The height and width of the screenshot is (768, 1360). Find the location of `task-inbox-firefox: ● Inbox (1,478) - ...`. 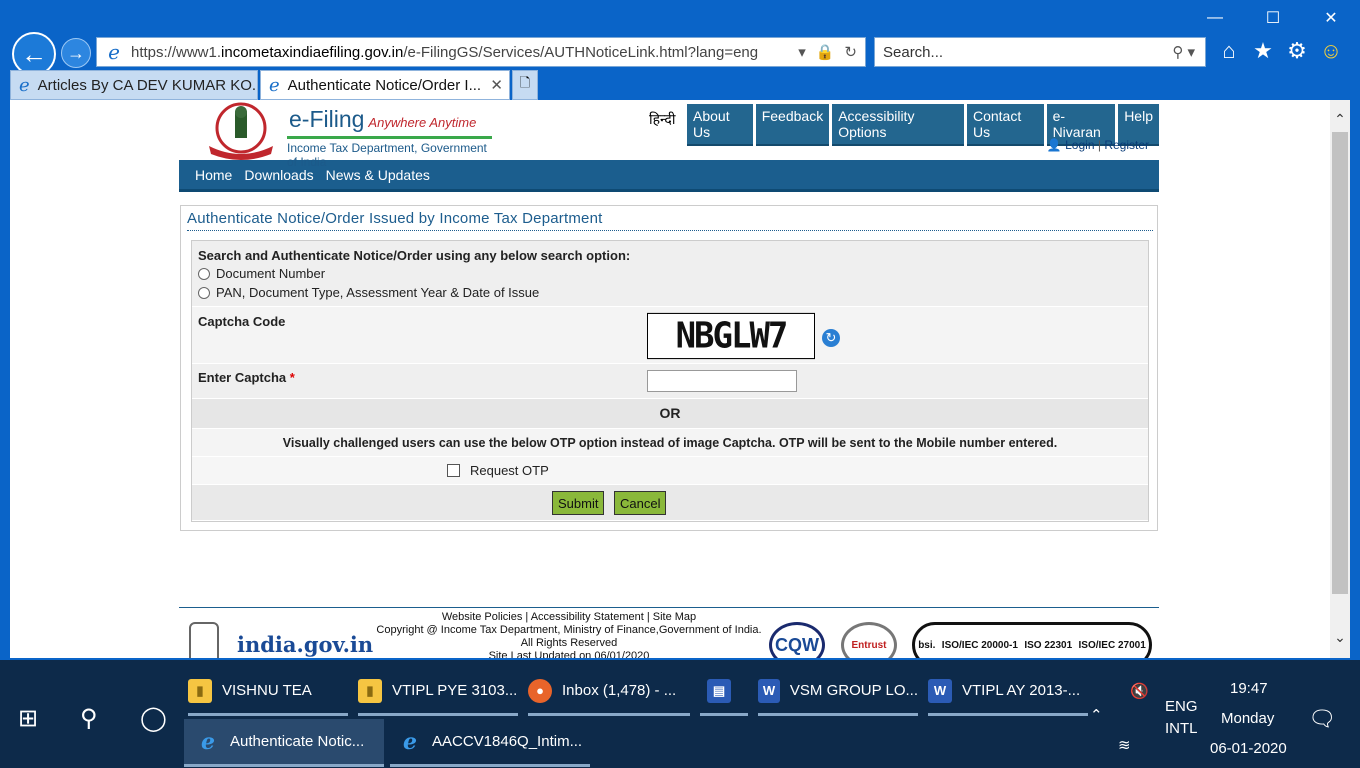

task-inbox-firefox: ● Inbox (1,478) - ... is located at coordinates (609, 692).